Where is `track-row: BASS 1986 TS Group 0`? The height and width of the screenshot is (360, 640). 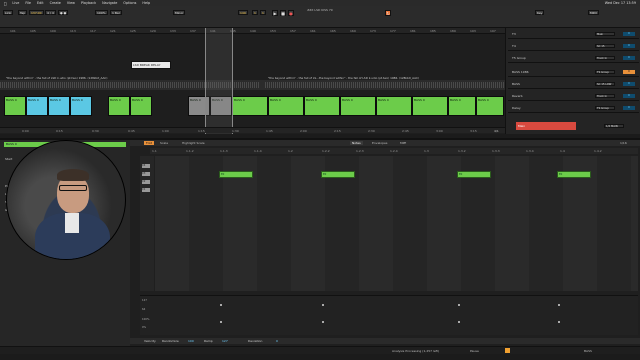 track-row: BASS 1986 TS Group 0 is located at coordinates (573, 72).